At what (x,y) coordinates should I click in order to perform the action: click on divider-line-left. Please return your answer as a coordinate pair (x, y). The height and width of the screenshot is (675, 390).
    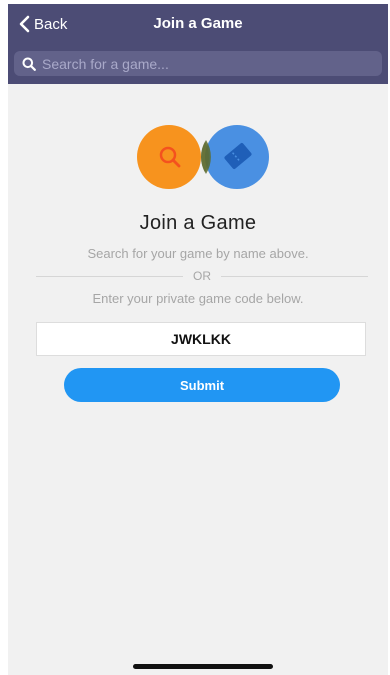
    Looking at the image, I should click on (109, 276).